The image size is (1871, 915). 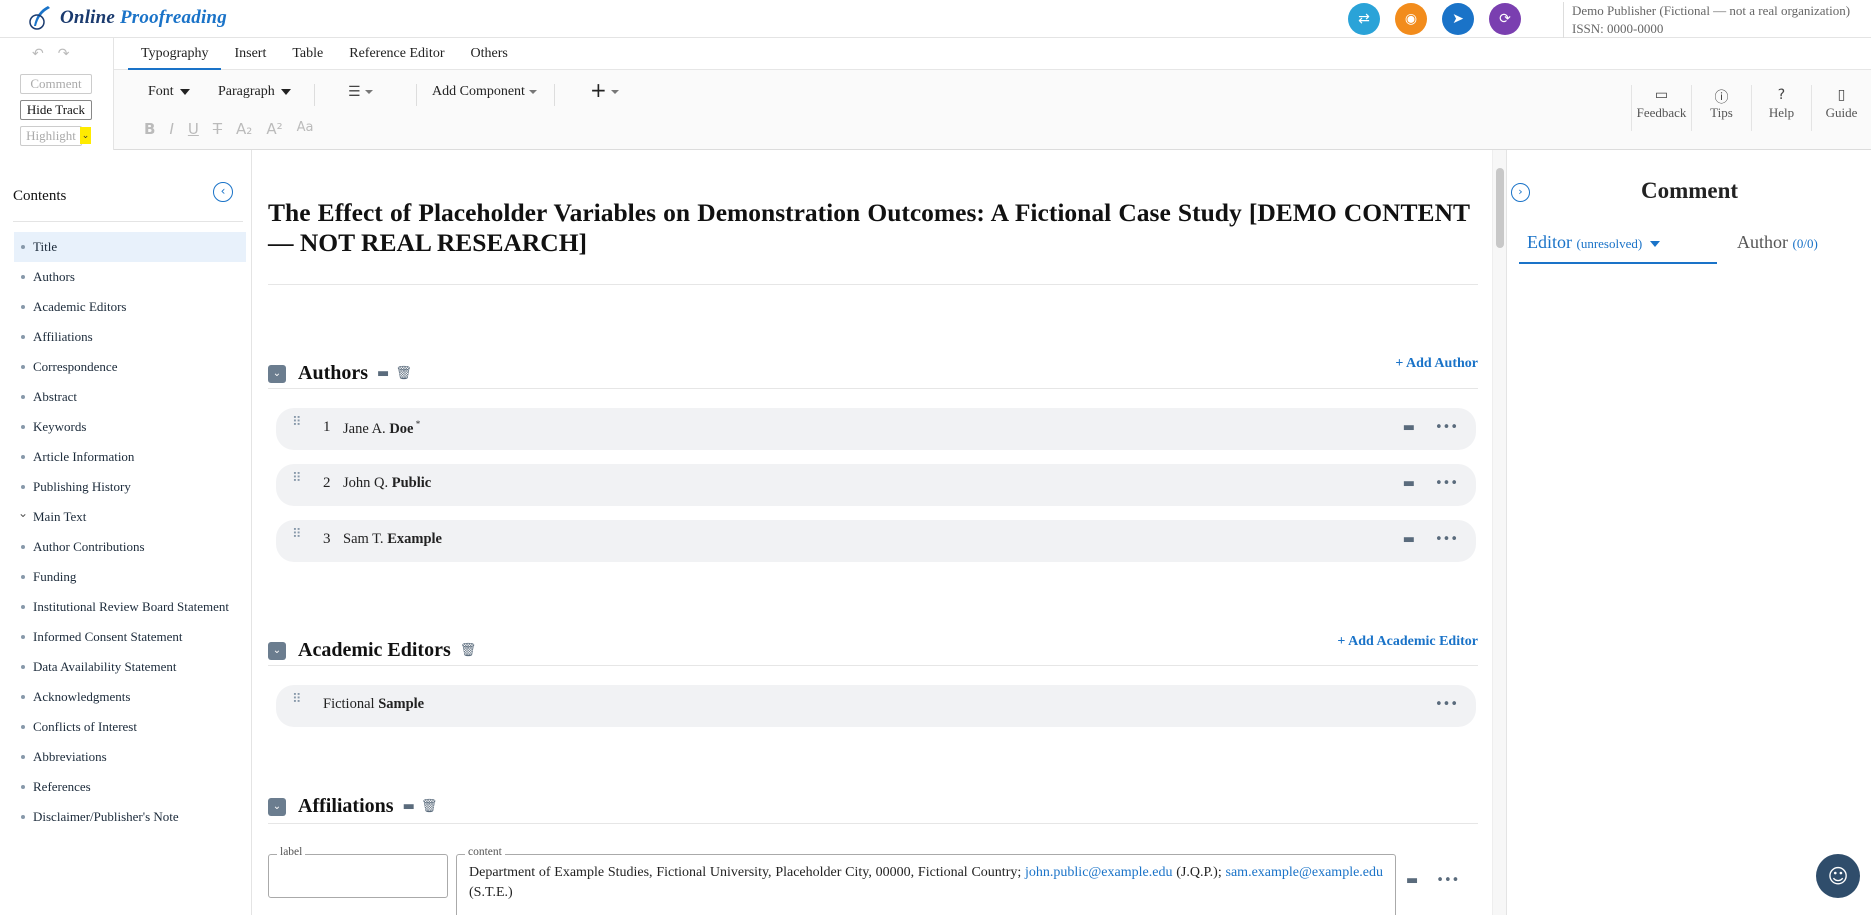 I want to click on sidebar-item-authors: Authors, so click(x=130, y=277).